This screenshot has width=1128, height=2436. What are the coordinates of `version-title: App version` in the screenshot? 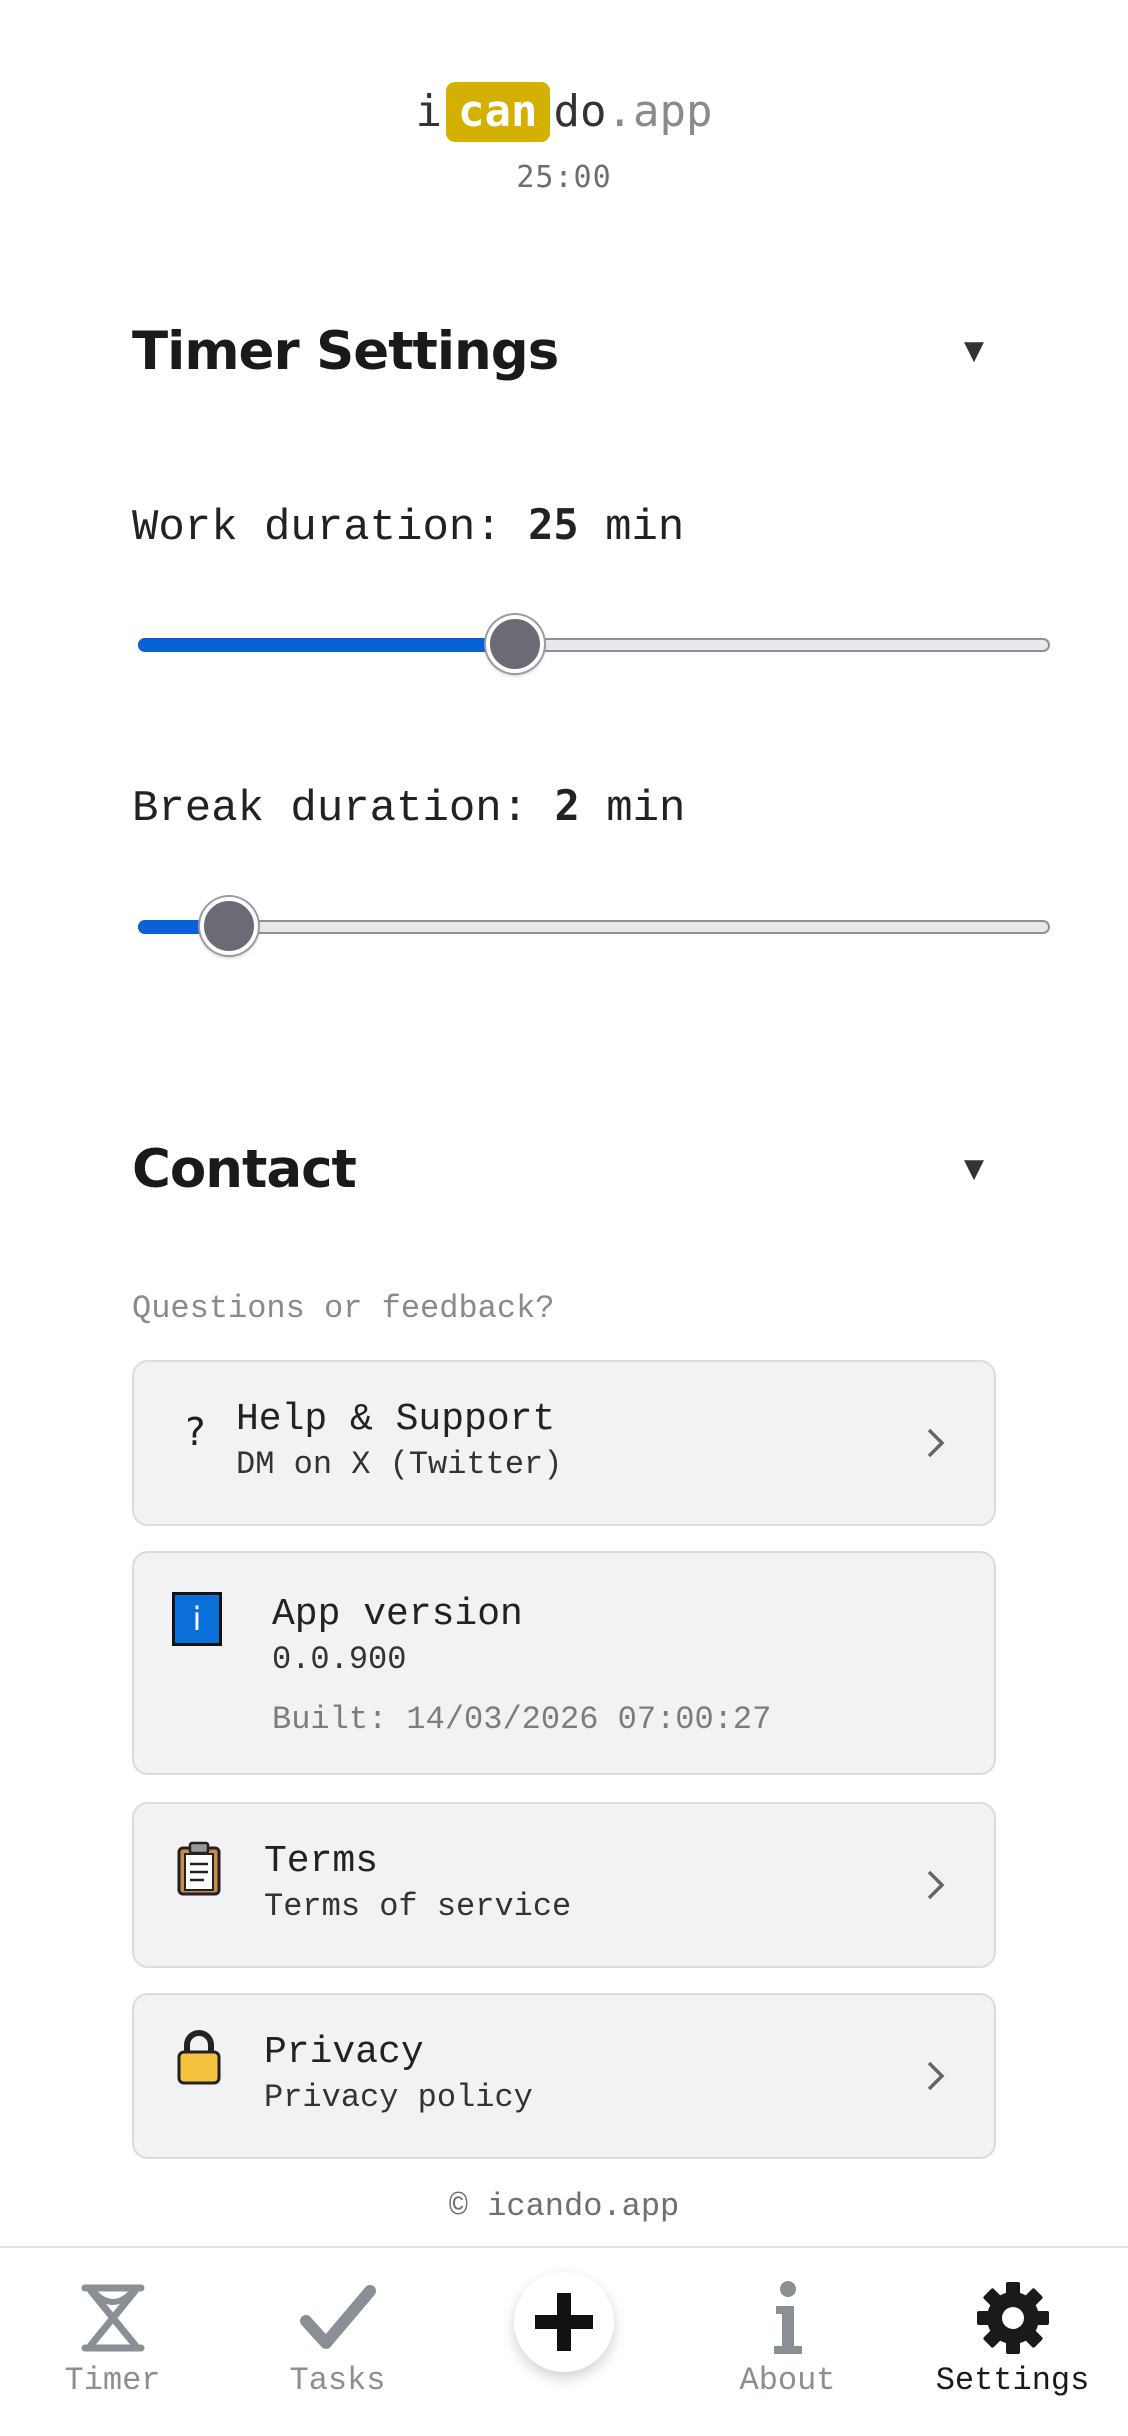 It's located at (397, 1614).